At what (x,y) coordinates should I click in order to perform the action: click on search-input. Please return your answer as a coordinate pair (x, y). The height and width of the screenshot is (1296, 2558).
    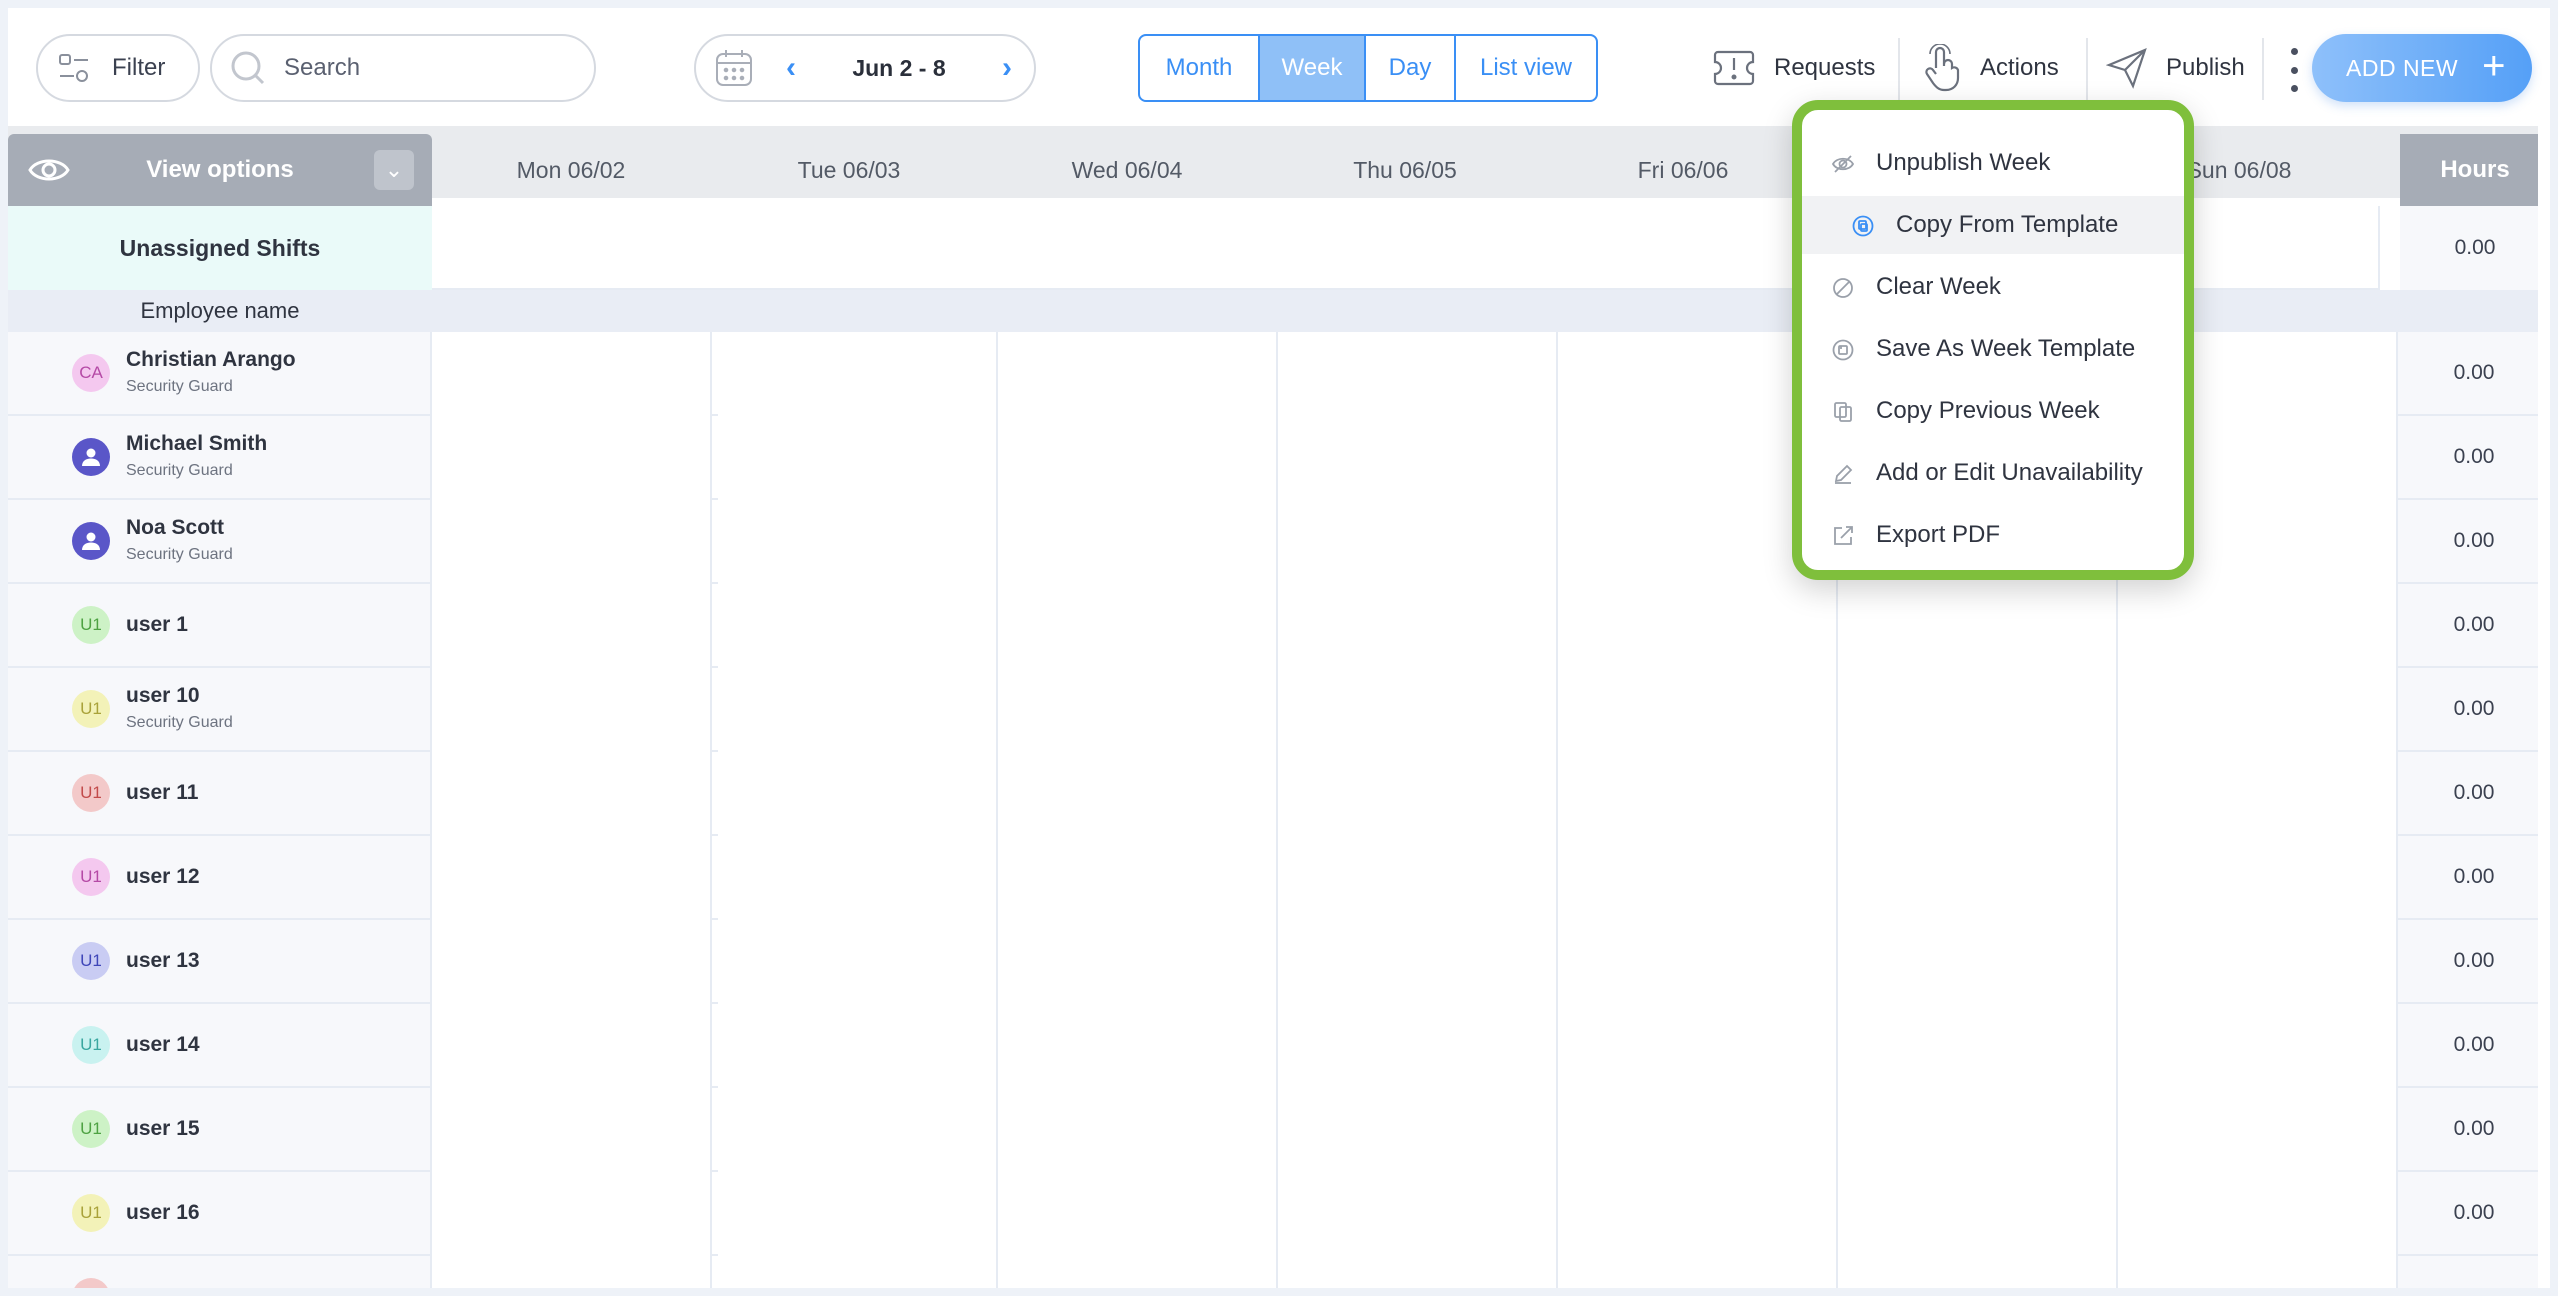
    Looking at the image, I should click on (424, 68).